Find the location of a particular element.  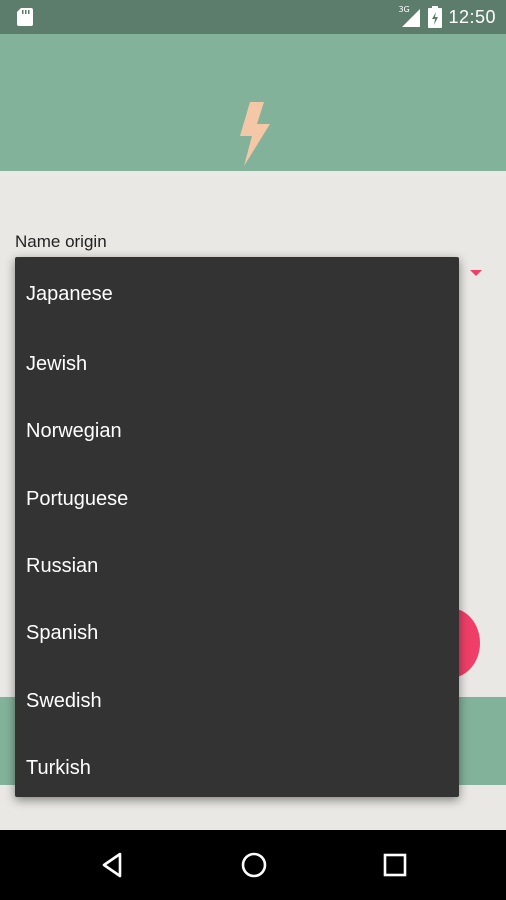

sd-card-icon is located at coordinates (25, 17).